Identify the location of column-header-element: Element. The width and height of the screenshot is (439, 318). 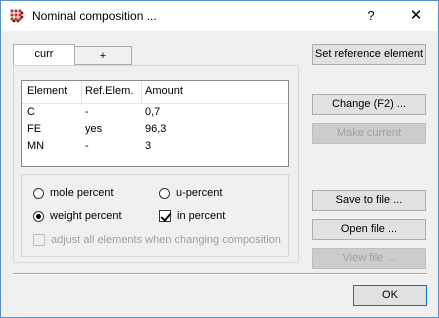
(47, 91).